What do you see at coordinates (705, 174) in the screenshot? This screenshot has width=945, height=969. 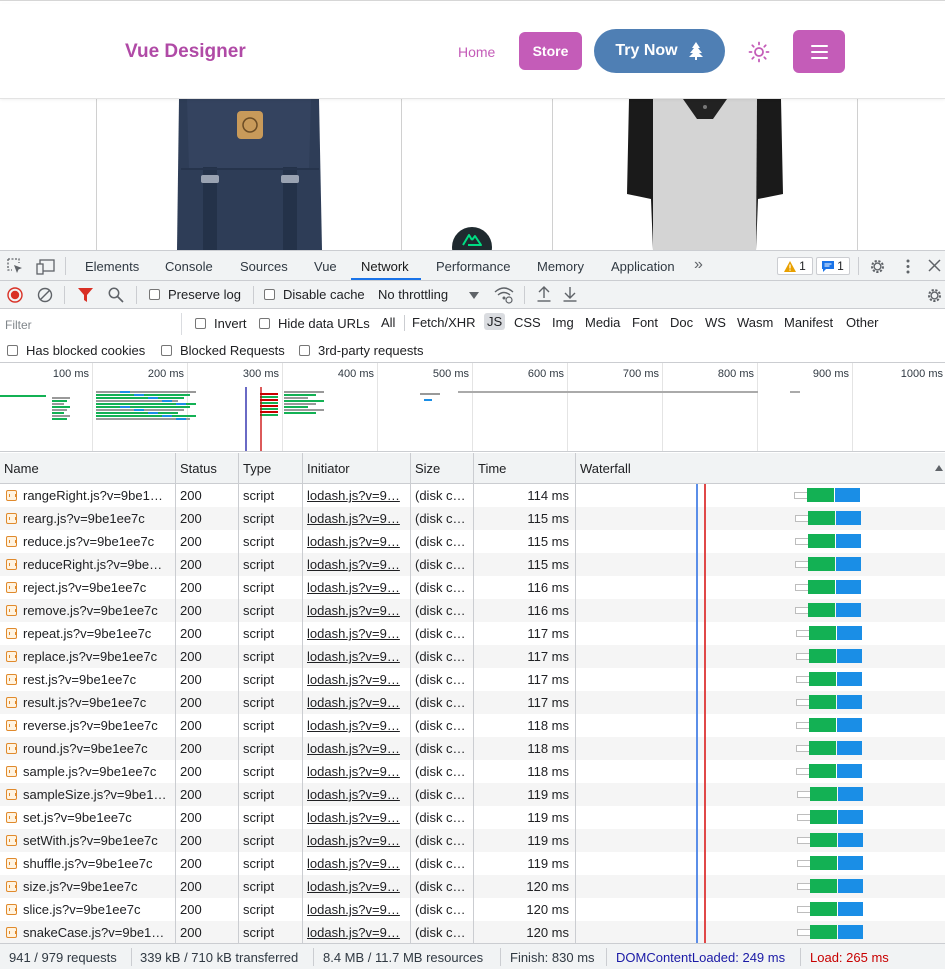 I see `product-card-shirt` at bounding box center [705, 174].